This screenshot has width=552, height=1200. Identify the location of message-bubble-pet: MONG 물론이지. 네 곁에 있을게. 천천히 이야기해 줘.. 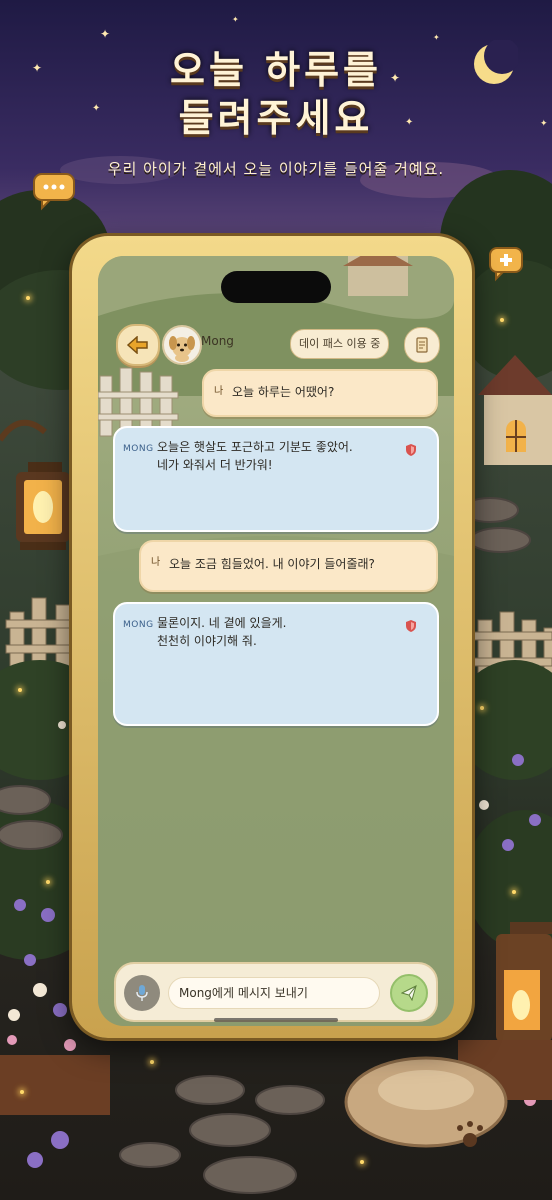
(276, 664).